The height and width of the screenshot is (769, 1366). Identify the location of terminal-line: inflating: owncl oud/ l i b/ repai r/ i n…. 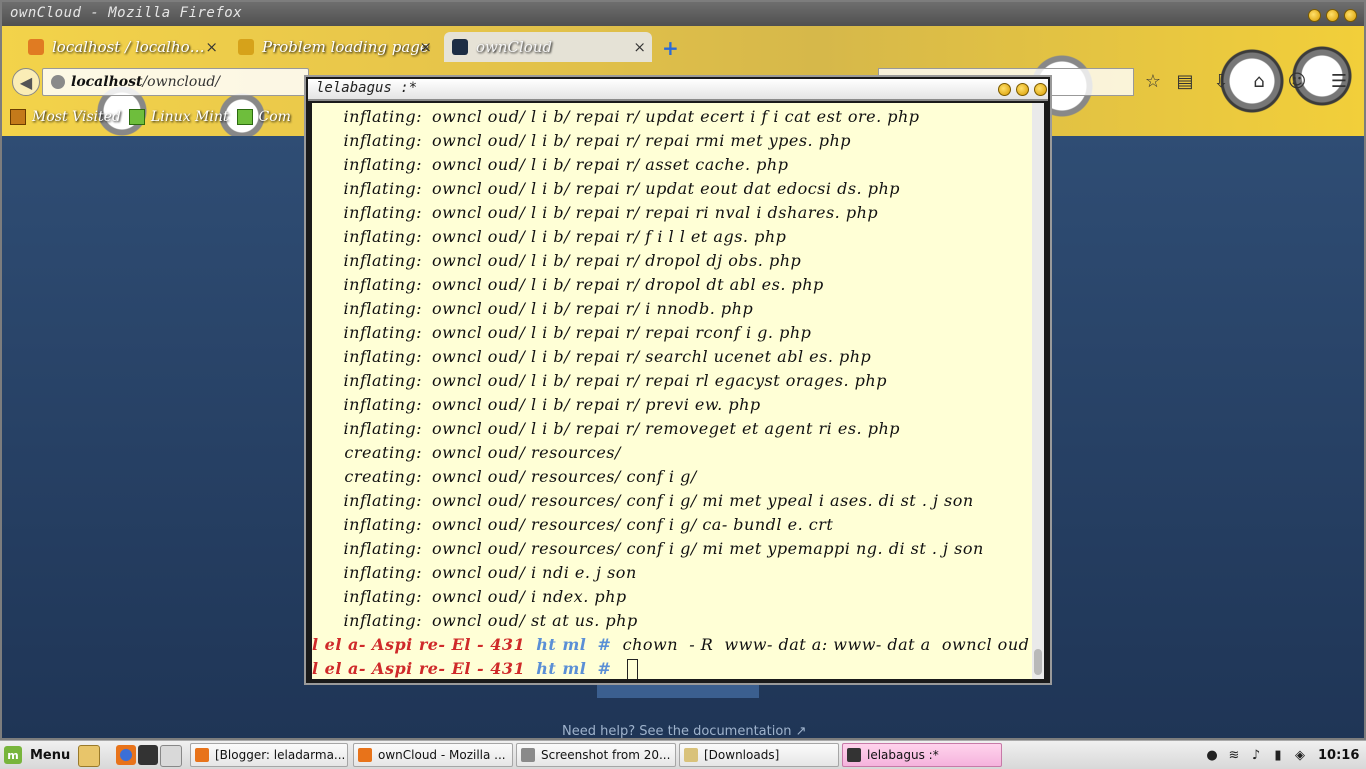
(532, 309).